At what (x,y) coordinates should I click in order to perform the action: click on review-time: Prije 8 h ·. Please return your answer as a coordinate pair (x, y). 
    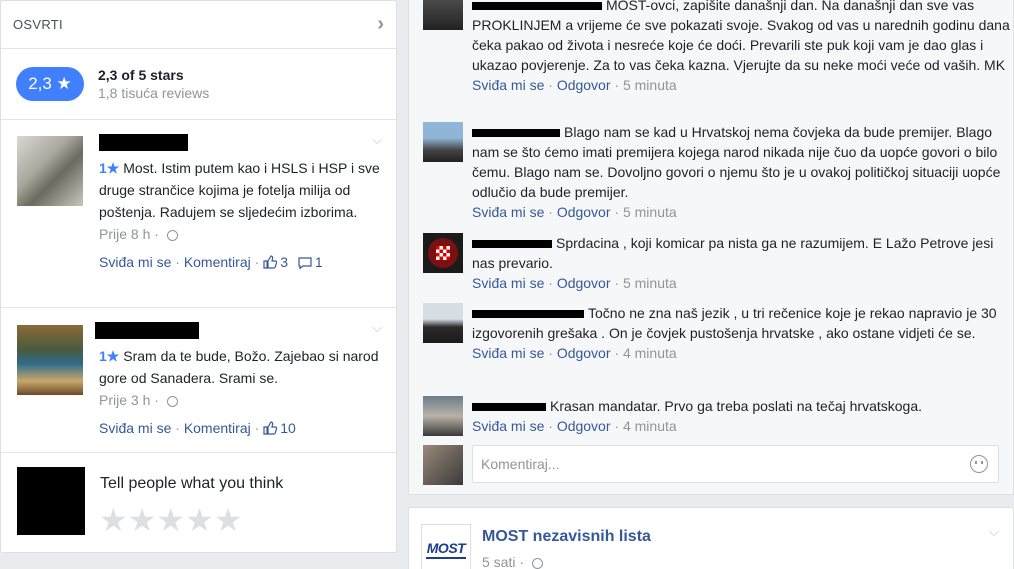
    Looking at the image, I should click on (131, 234).